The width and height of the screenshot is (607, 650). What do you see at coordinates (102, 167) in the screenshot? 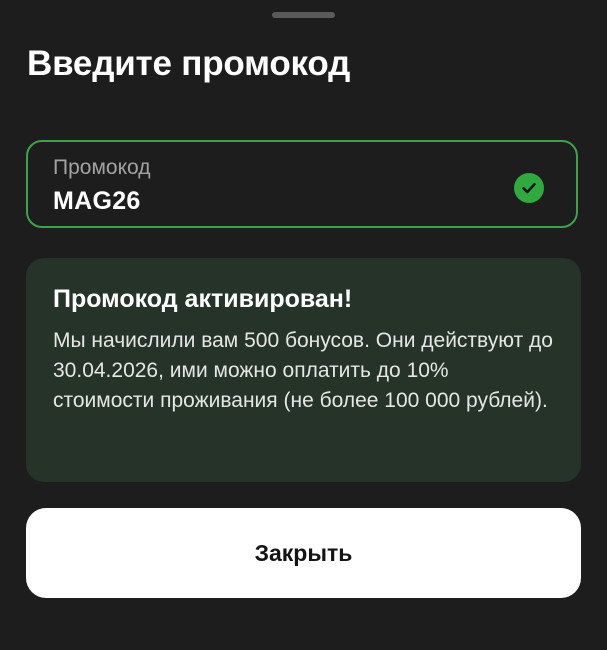
I see `promo-code-label: Промокод` at bounding box center [102, 167].